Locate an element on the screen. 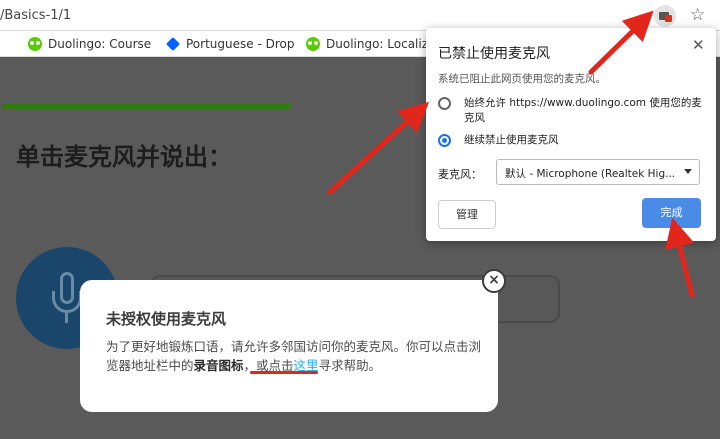  challenge-prompt: 单击麦克风并说出： is located at coordinates (124, 157).